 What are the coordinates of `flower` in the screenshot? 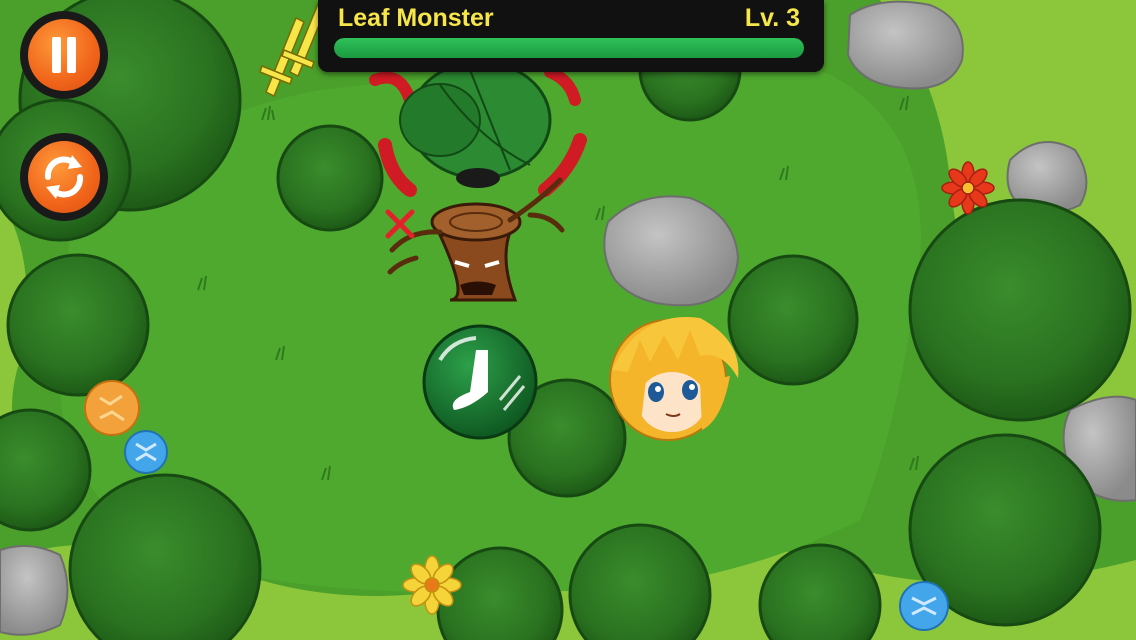 It's located at (968, 188).